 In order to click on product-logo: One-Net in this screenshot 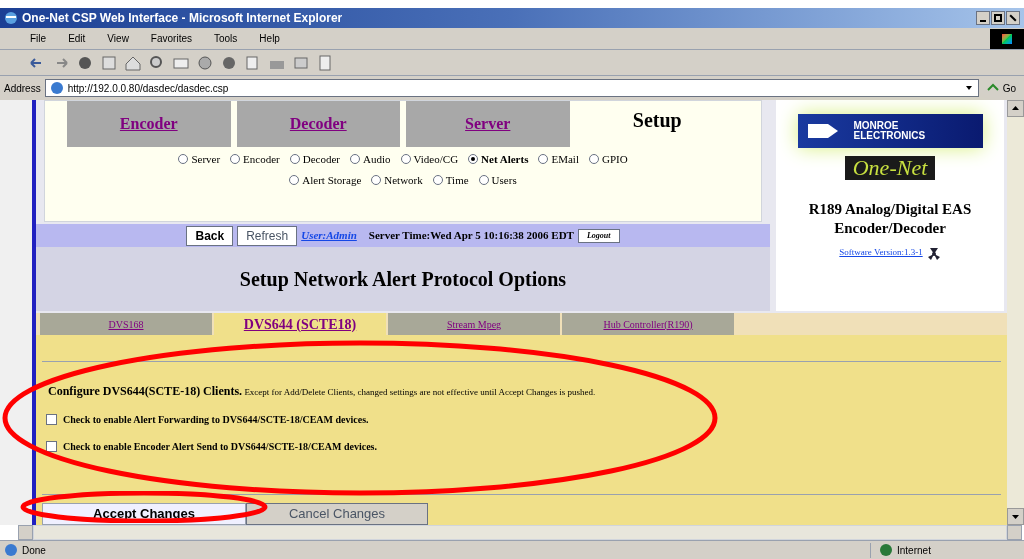, I will do `click(890, 168)`.